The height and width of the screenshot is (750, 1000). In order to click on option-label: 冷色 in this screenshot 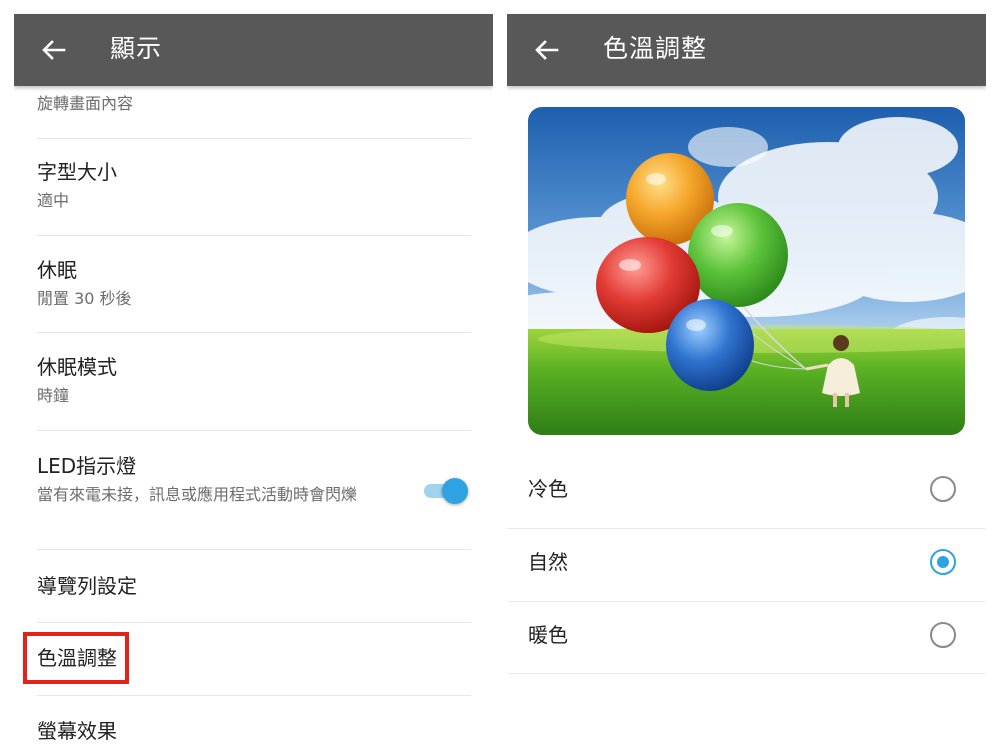, I will do `click(548, 489)`.